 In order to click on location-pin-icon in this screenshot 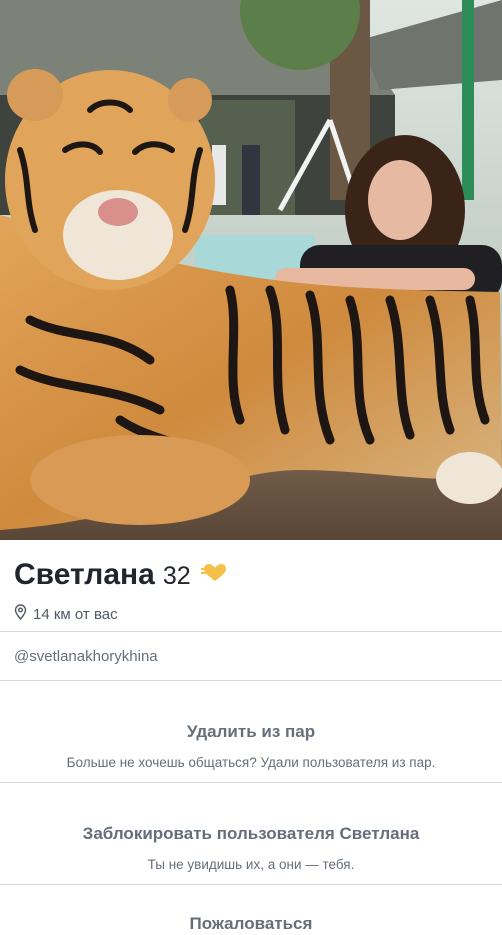, I will do `click(20, 614)`.